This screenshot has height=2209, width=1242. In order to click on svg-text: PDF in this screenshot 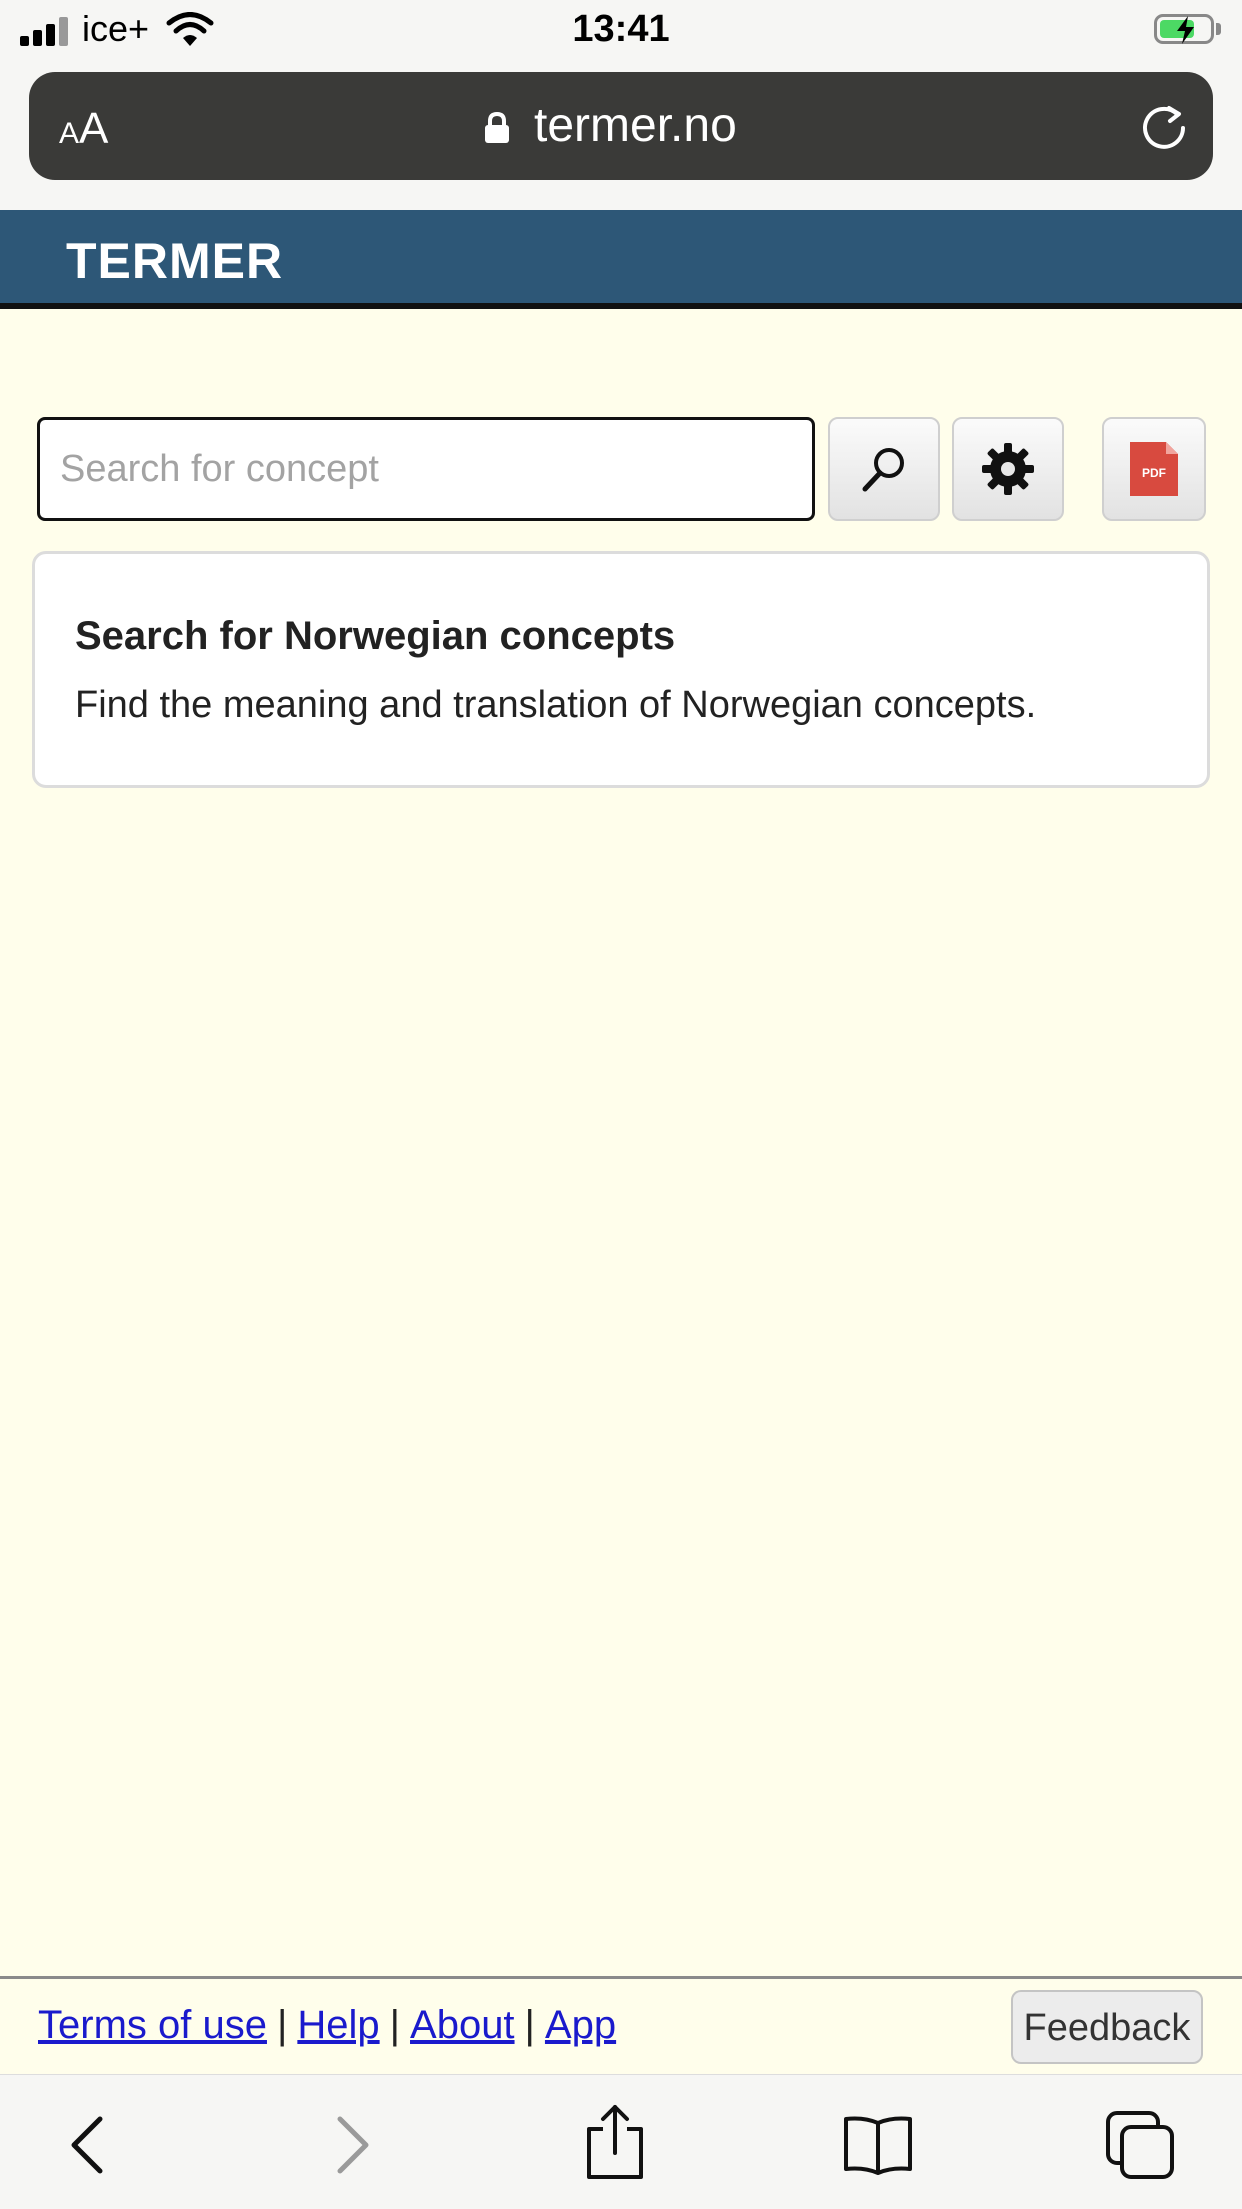, I will do `click(1154, 473)`.